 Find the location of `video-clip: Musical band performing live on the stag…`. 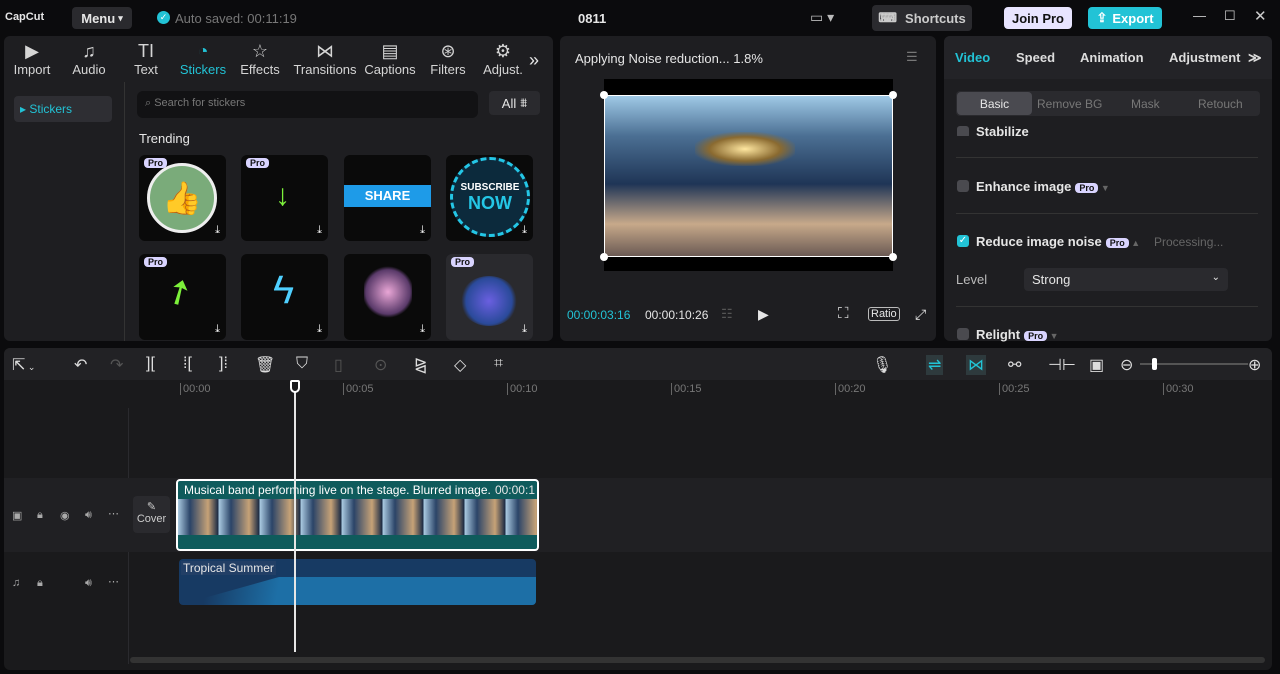

video-clip: Musical band performing live on the stag… is located at coordinates (357, 515).